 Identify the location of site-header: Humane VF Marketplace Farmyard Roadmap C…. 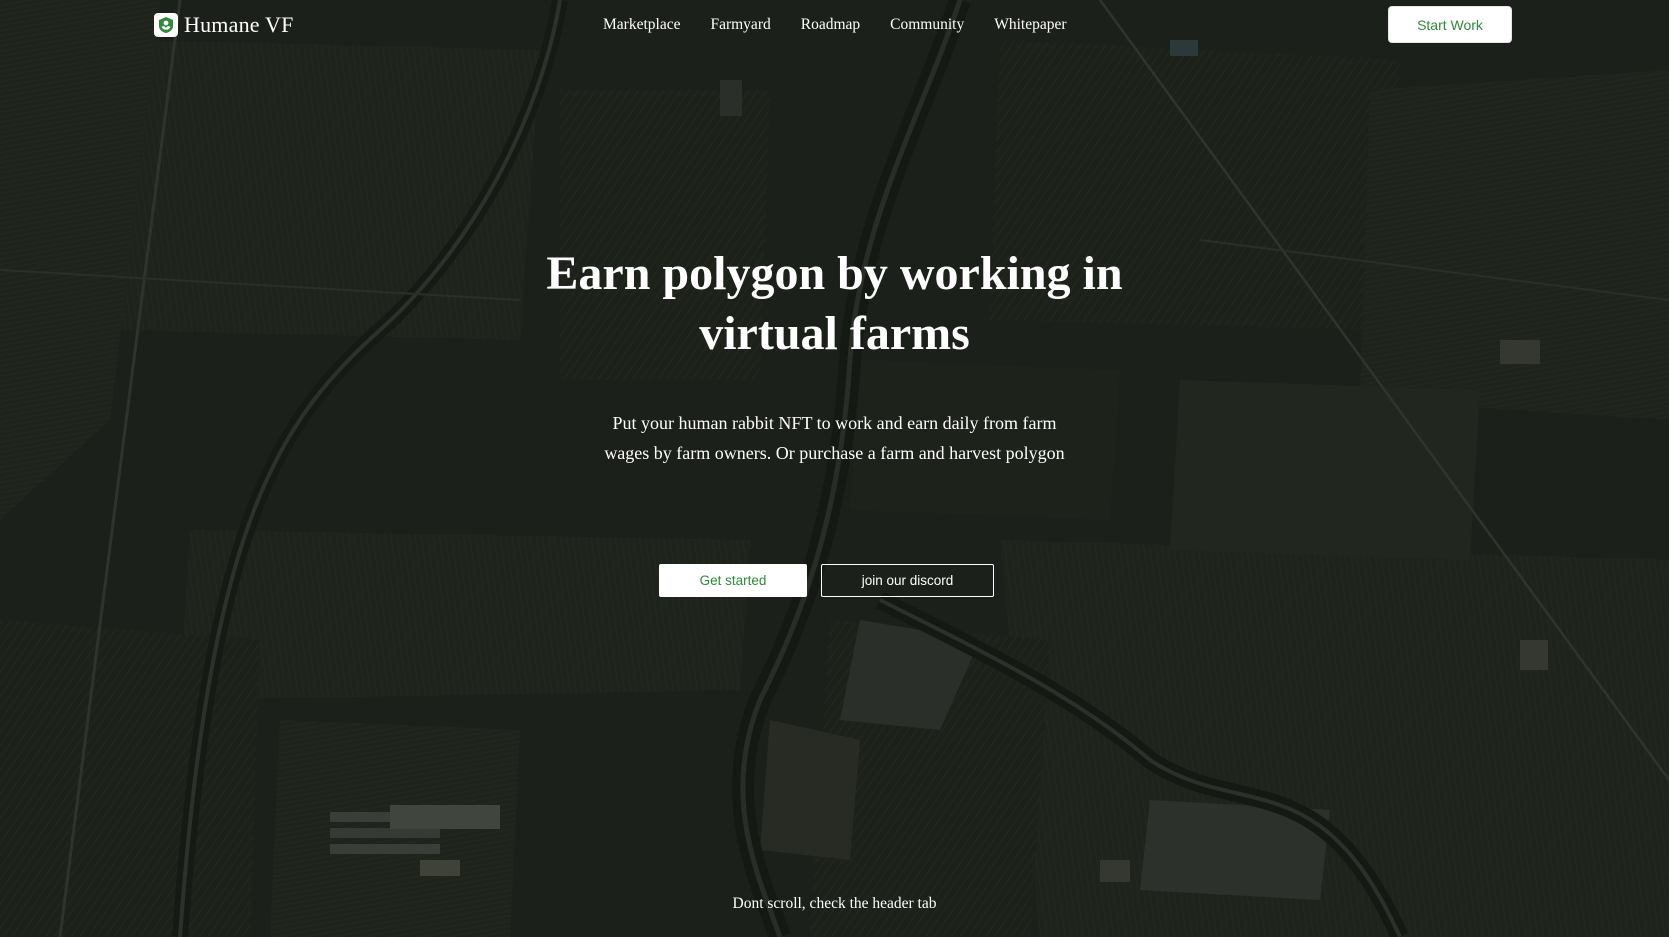
(834, 25).